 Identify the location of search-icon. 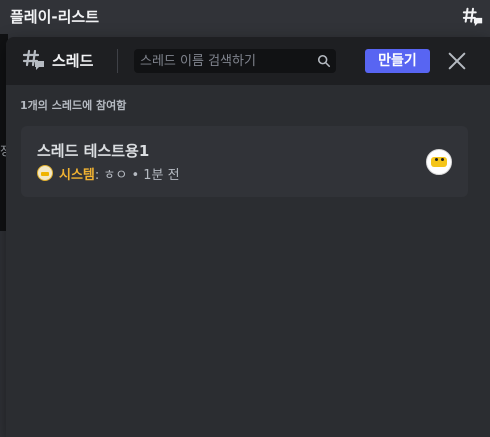
(324, 61).